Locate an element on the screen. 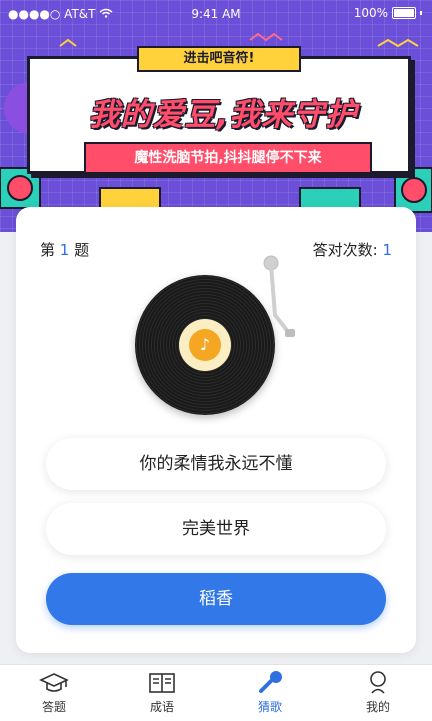 The width and height of the screenshot is (432, 721). tab-answer: 答题 is located at coordinates (54, 693).